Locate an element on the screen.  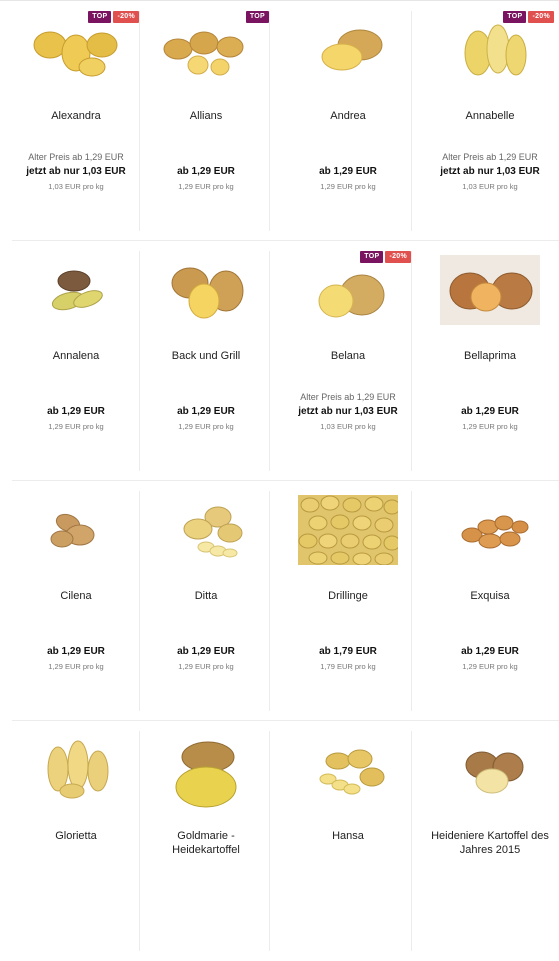
product-card: Ditta ab 1,29 EUR 1,29 EUR pro kg is located at coordinates (206, 601).